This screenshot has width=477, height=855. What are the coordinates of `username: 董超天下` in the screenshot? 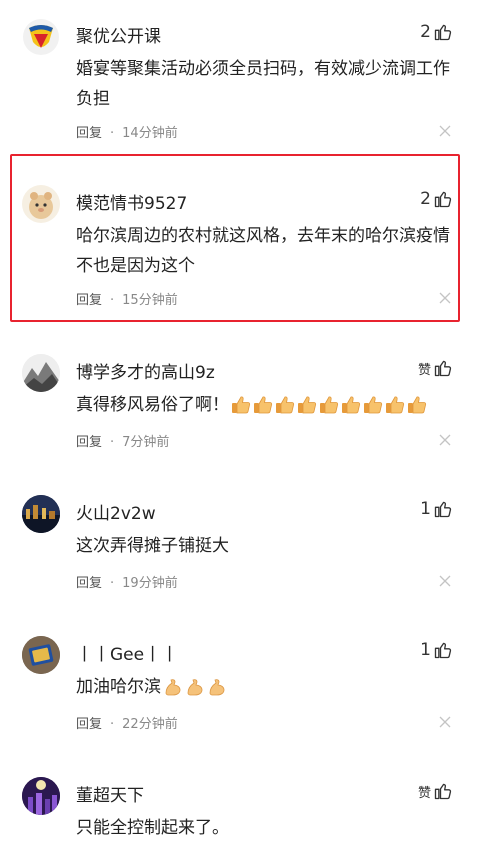 It's located at (110, 793).